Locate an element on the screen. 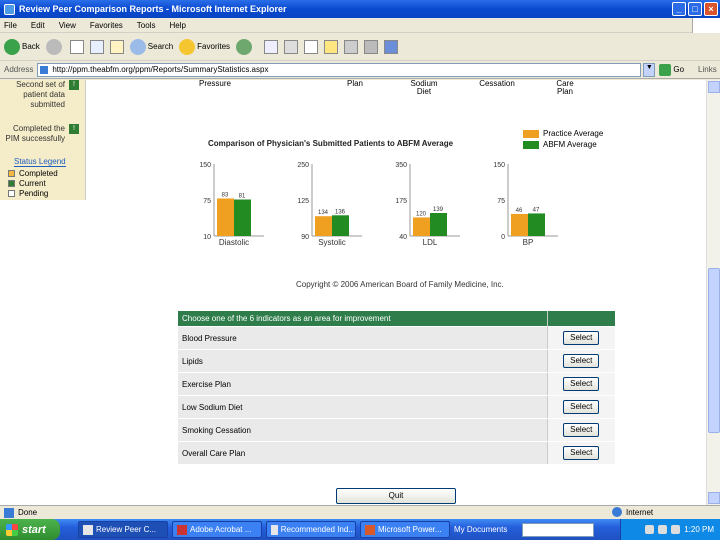 The width and height of the screenshot is (720, 540). address-label: Address is located at coordinates (19, 69).